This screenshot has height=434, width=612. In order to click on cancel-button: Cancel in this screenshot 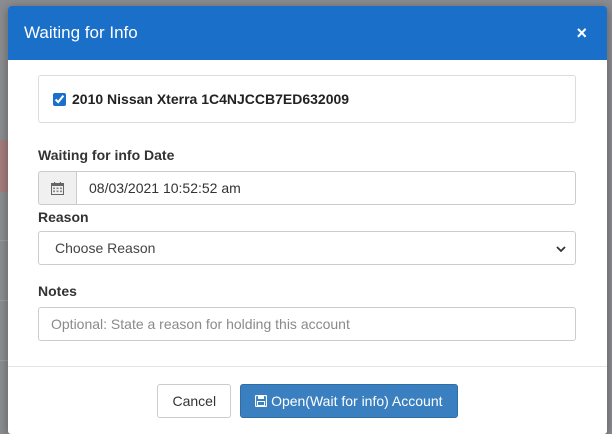, I will do `click(194, 400)`.